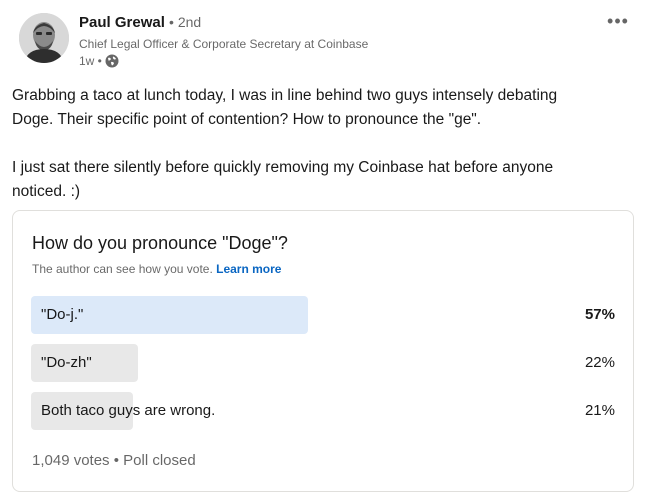 The image size is (652, 501). What do you see at coordinates (128, 410) in the screenshot?
I see `poll-option-label: Both taco guys are wrong.` at bounding box center [128, 410].